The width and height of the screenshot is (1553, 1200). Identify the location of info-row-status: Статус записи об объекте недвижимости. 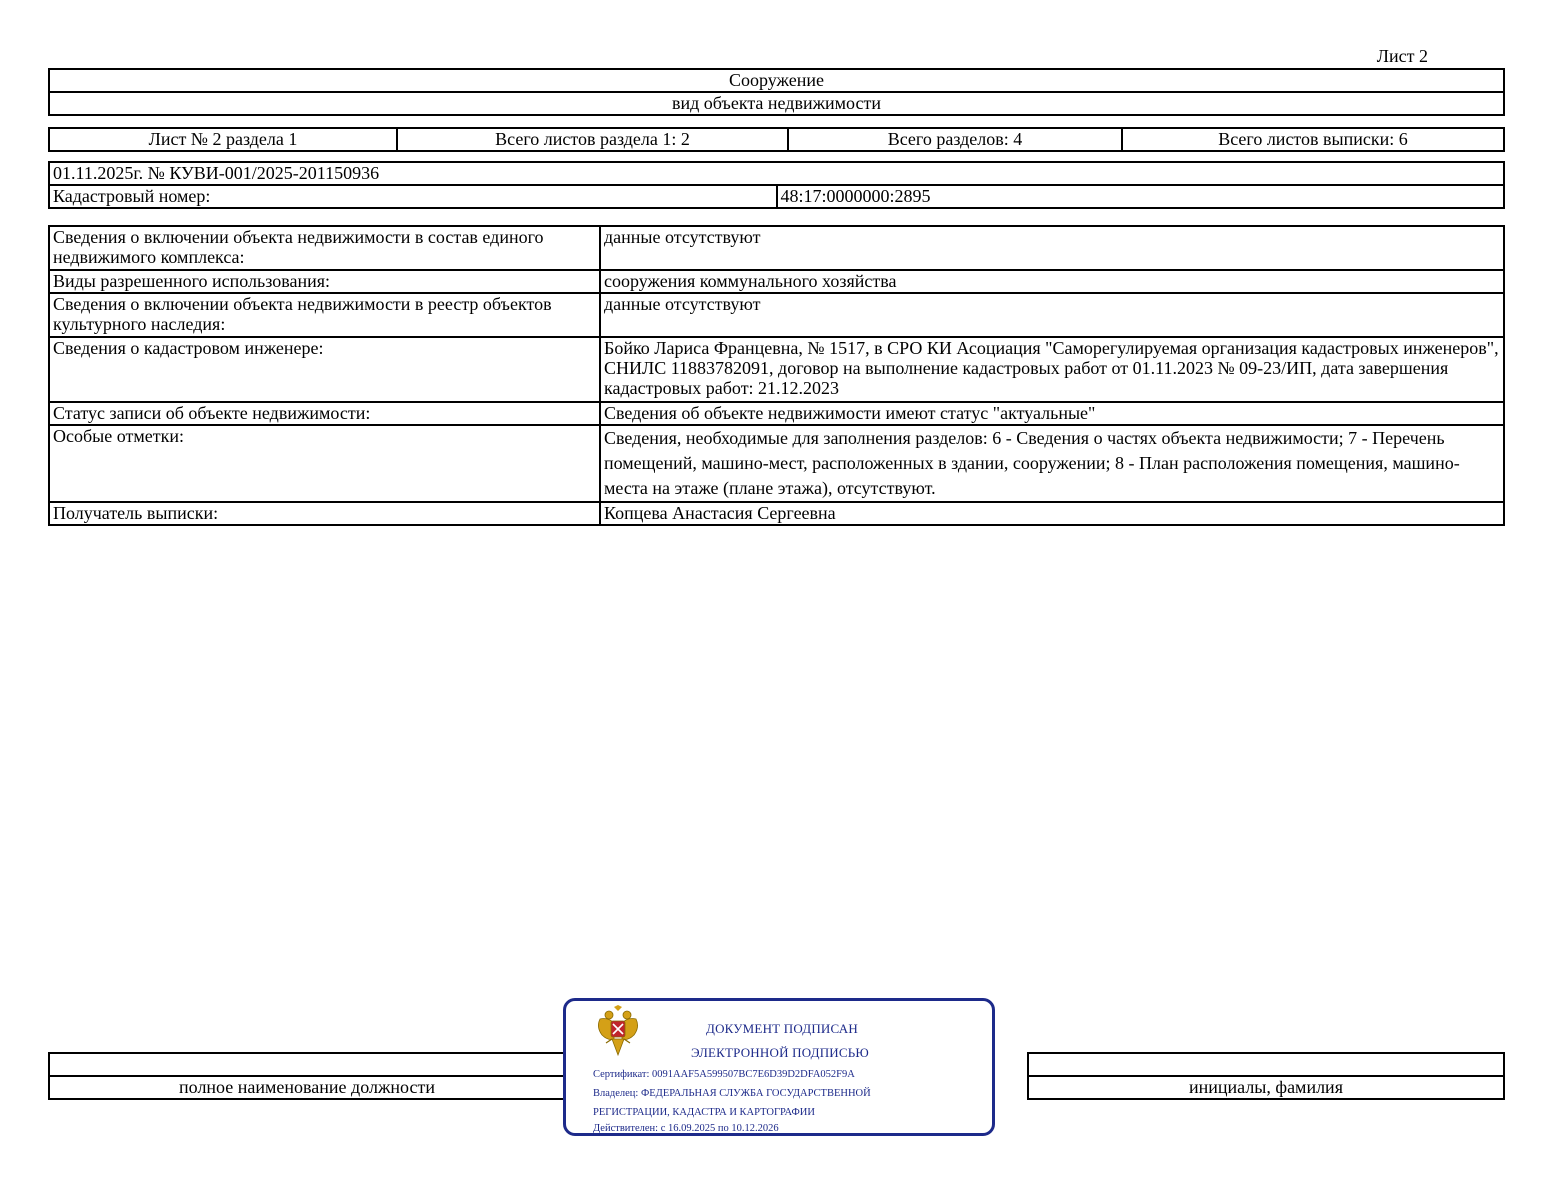
(776, 413).